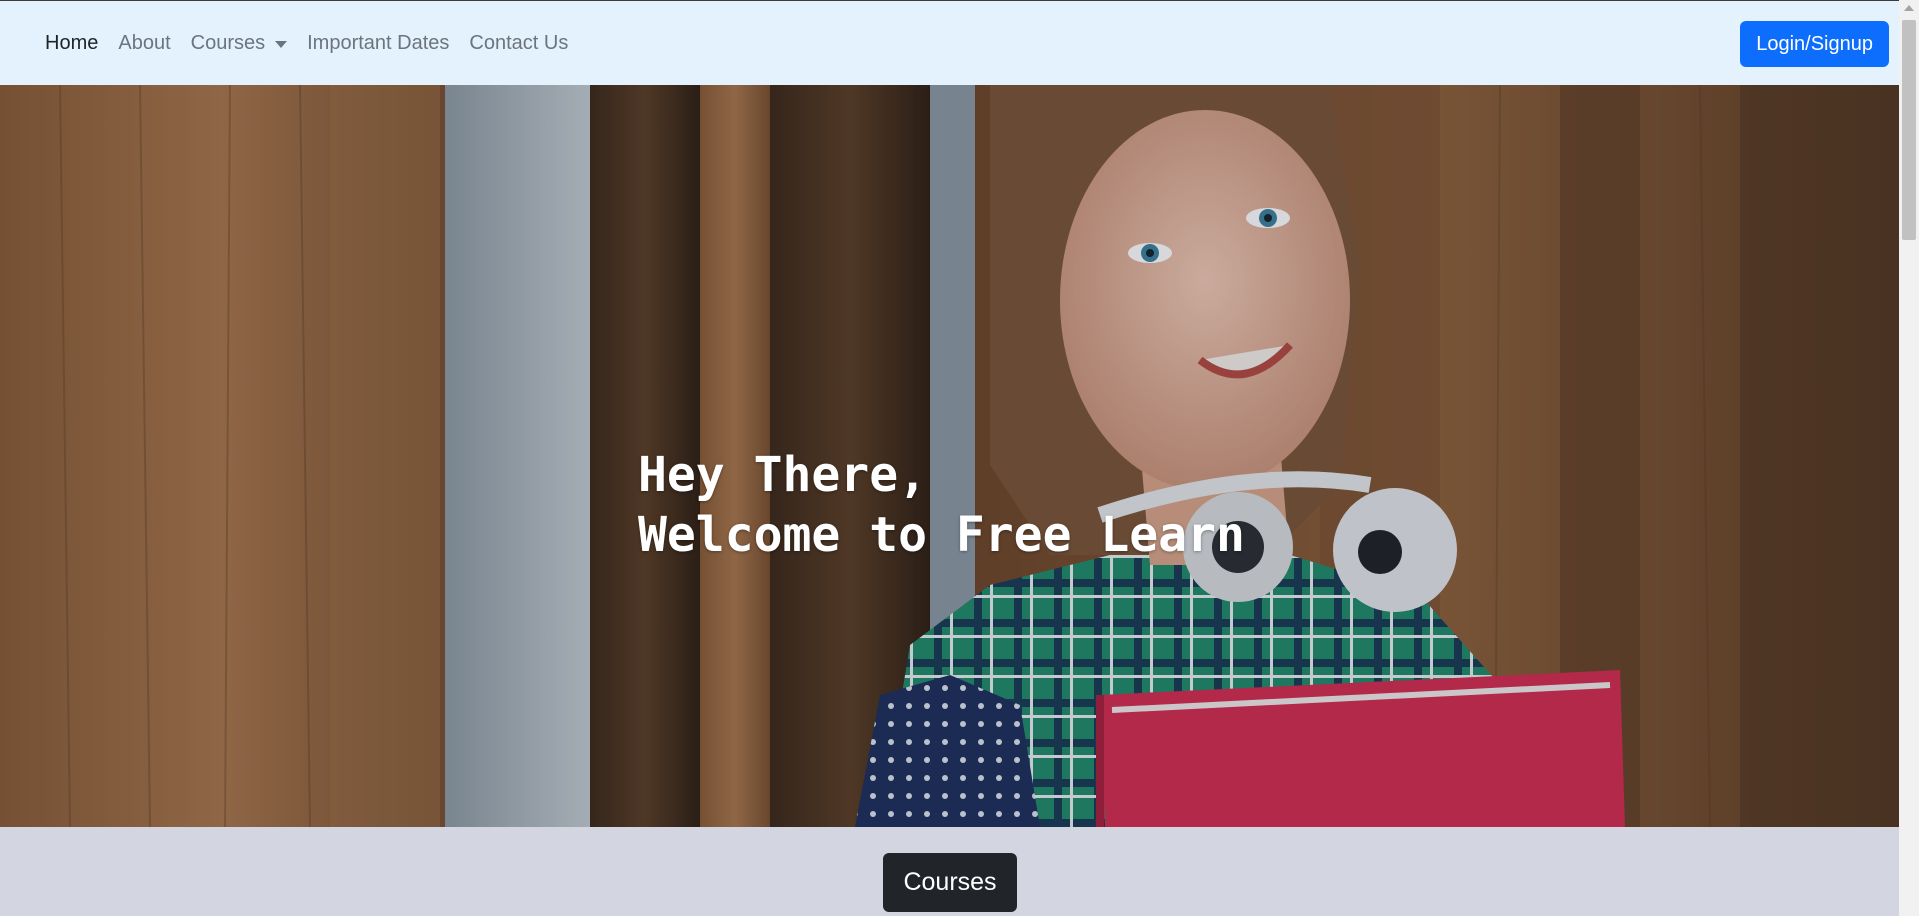 The image size is (1919, 916). I want to click on nav-link-courses-label: Courses, so click(228, 42).